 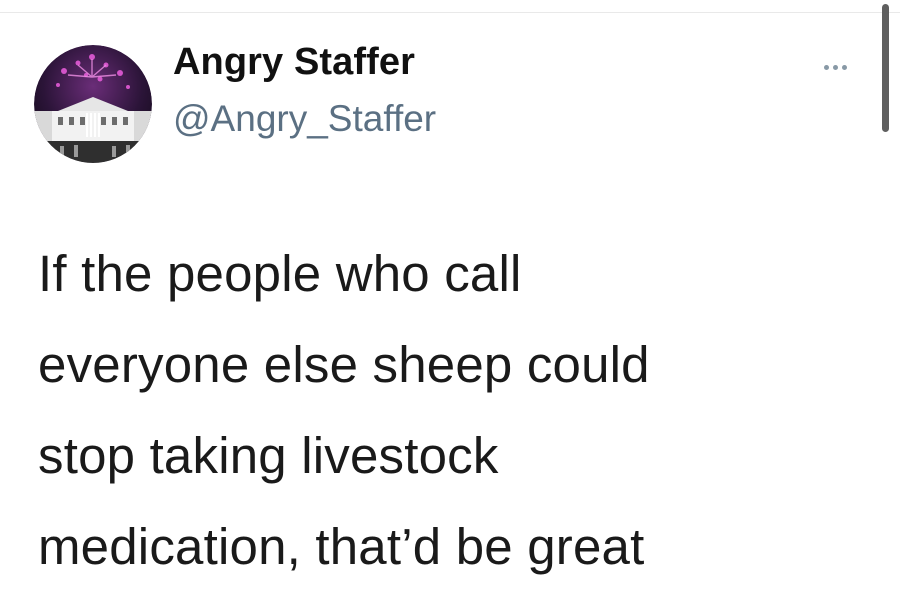 What do you see at coordinates (294, 62) in the screenshot?
I see `display-name: Angry Staffer` at bounding box center [294, 62].